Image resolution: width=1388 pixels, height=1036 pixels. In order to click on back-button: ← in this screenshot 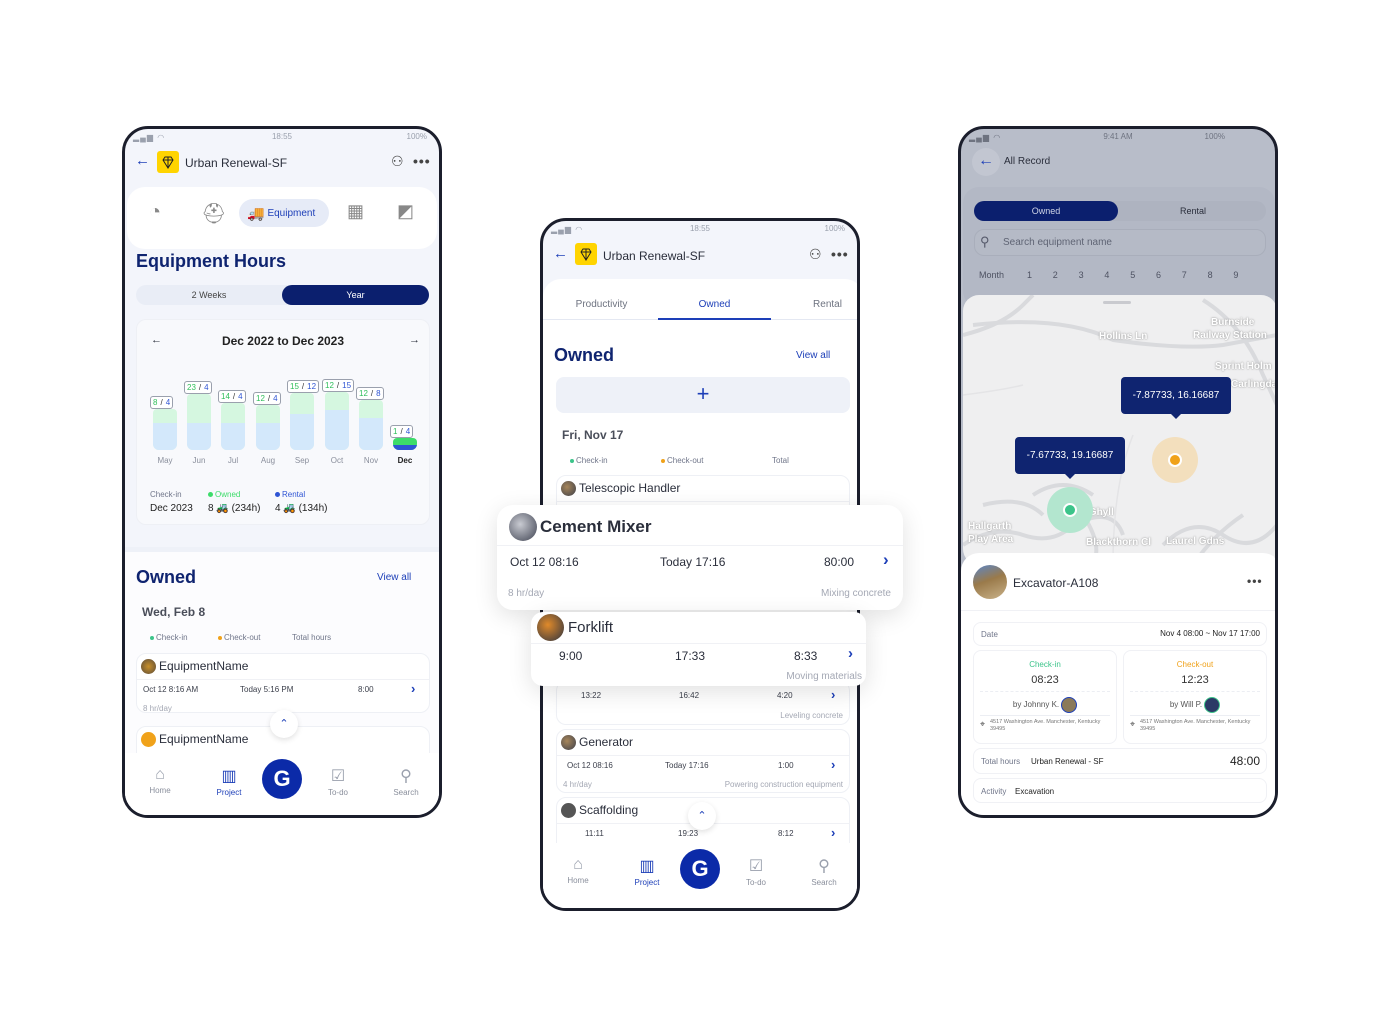, I will do `click(986, 162)`.